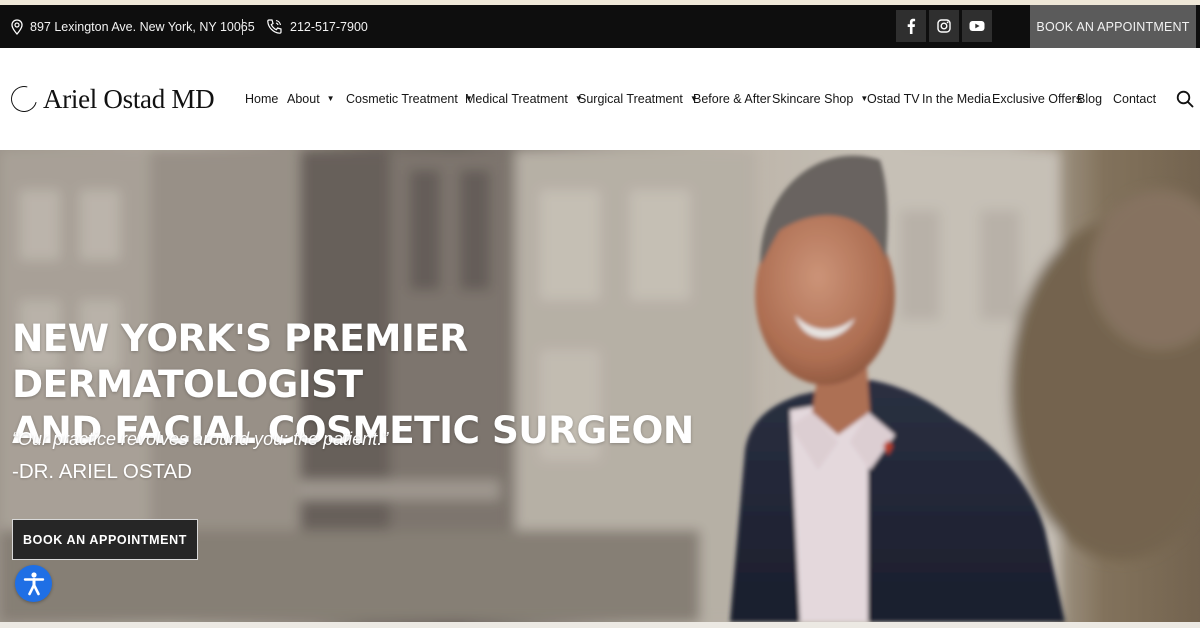 This screenshot has width=1200, height=628. What do you see at coordinates (274, 26) in the screenshot?
I see `phone-icon` at bounding box center [274, 26].